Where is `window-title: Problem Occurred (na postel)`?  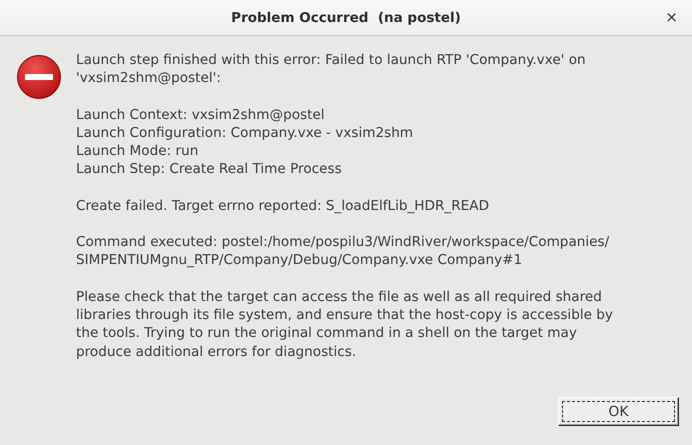
window-title: Problem Occurred (na postel) is located at coordinates (346, 18).